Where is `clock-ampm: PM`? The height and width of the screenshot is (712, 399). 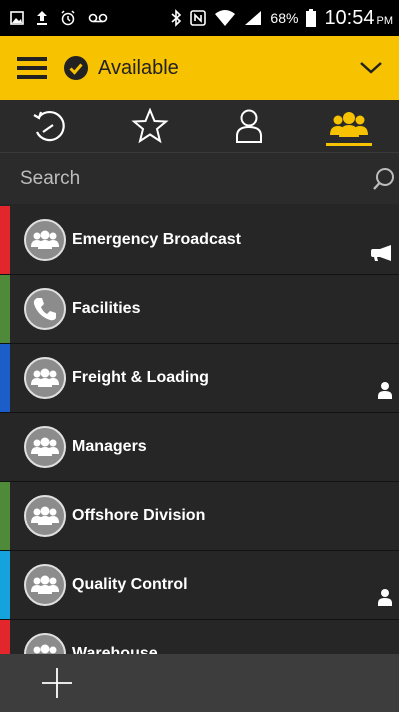 clock-ampm: PM is located at coordinates (385, 20).